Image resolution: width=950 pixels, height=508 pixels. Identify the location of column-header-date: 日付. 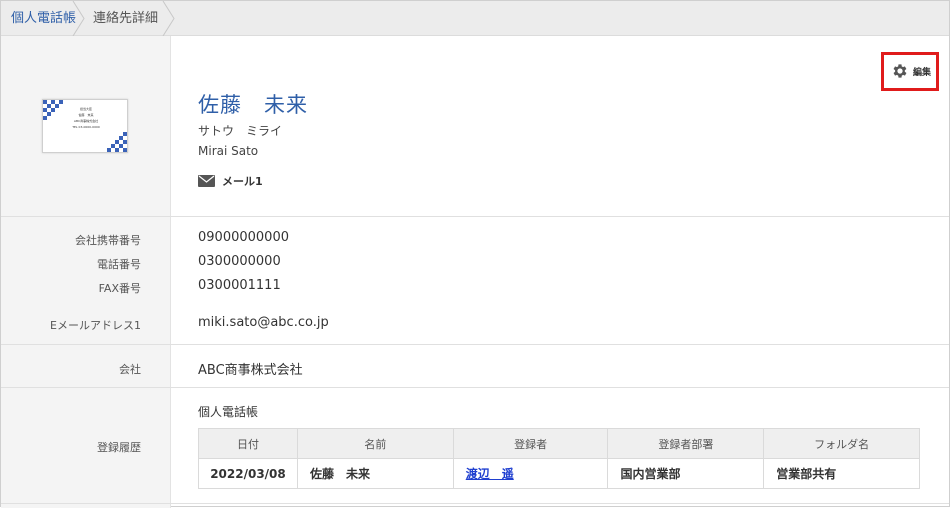
(248, 443).